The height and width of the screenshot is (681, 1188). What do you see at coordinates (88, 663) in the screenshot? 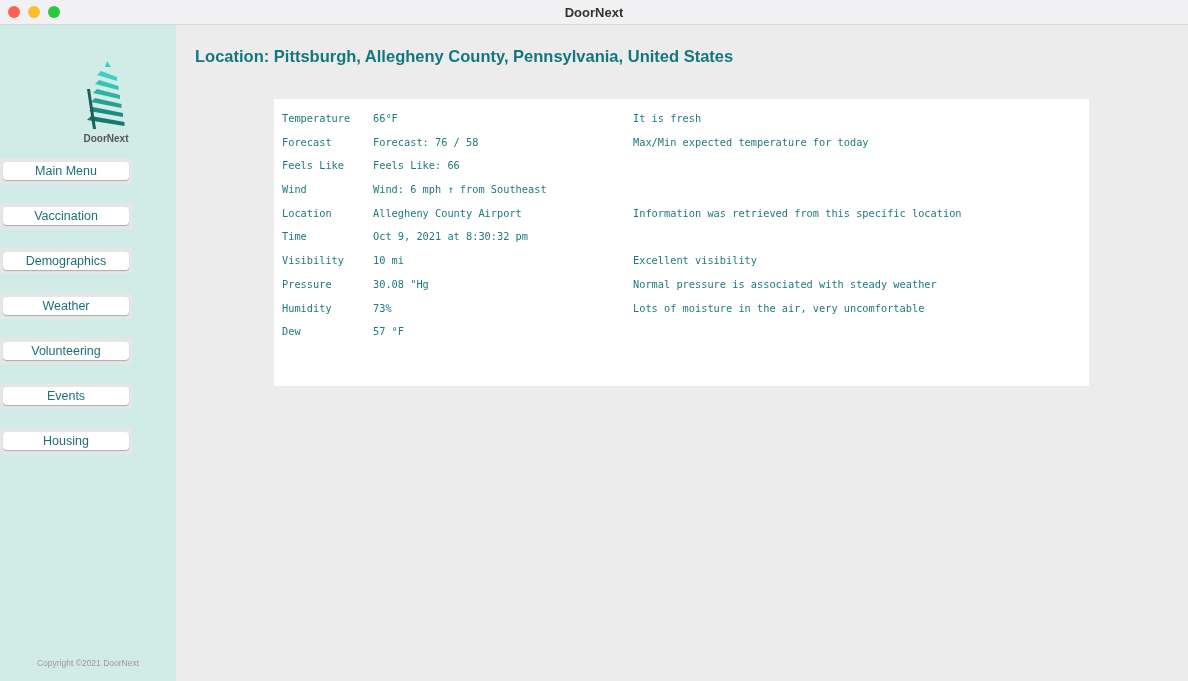
I see `copyright-text: Copyright ©2021 DoorNext` at bounding box center [88, 663].